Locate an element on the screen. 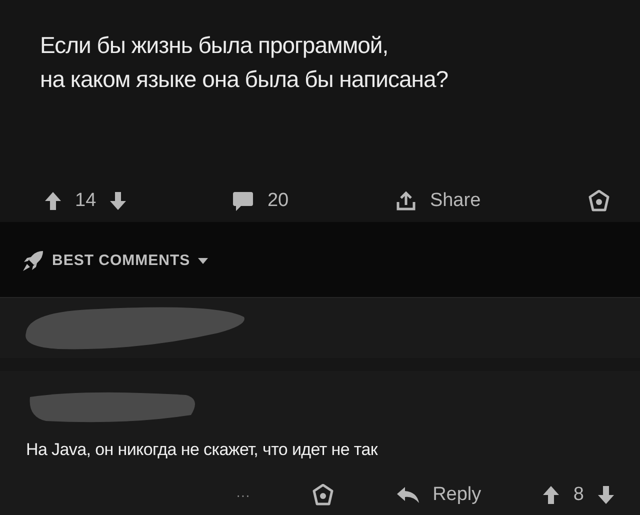  more-button: ··· is located at coordinates (243, 495).